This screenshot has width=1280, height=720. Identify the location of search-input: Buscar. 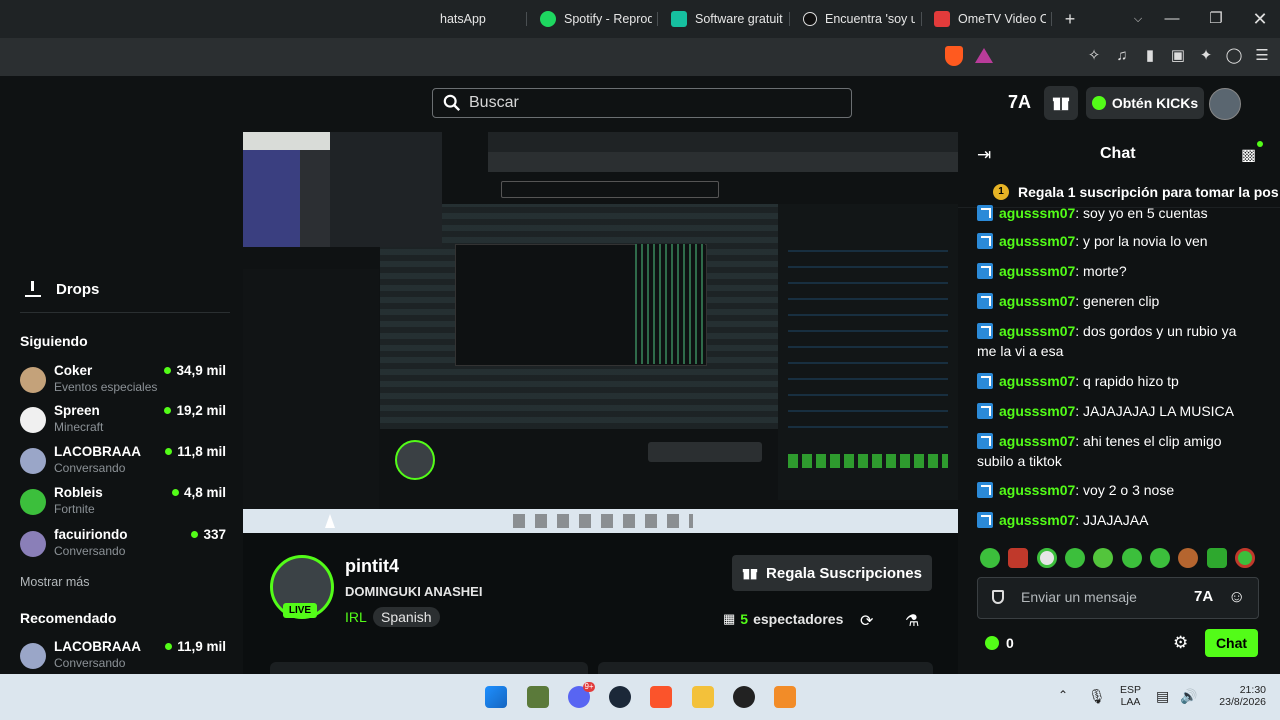
(642, 103).